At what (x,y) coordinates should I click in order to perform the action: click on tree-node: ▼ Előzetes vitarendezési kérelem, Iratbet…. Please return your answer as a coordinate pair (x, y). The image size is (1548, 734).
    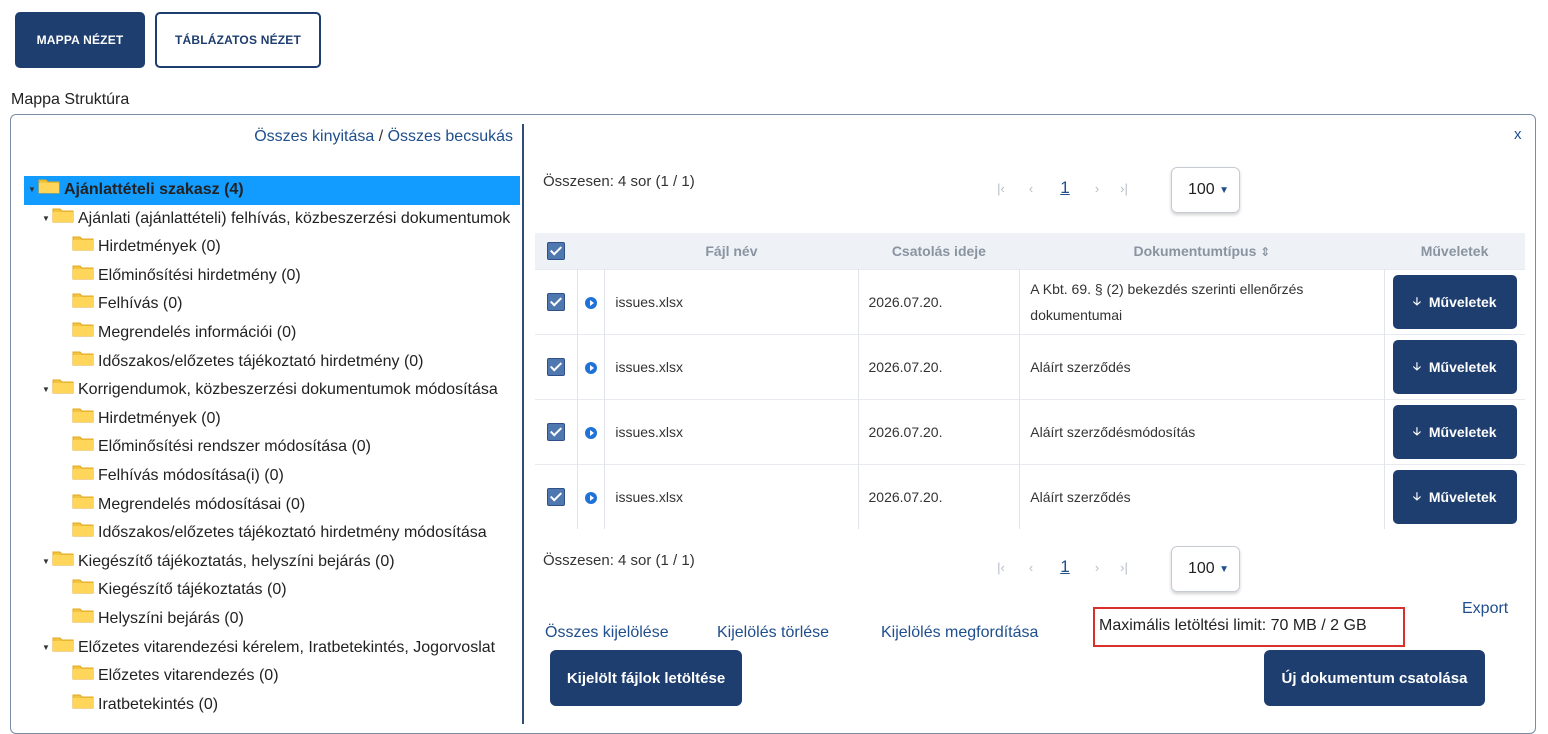
    Looking at the image, I should click on (272, 648).